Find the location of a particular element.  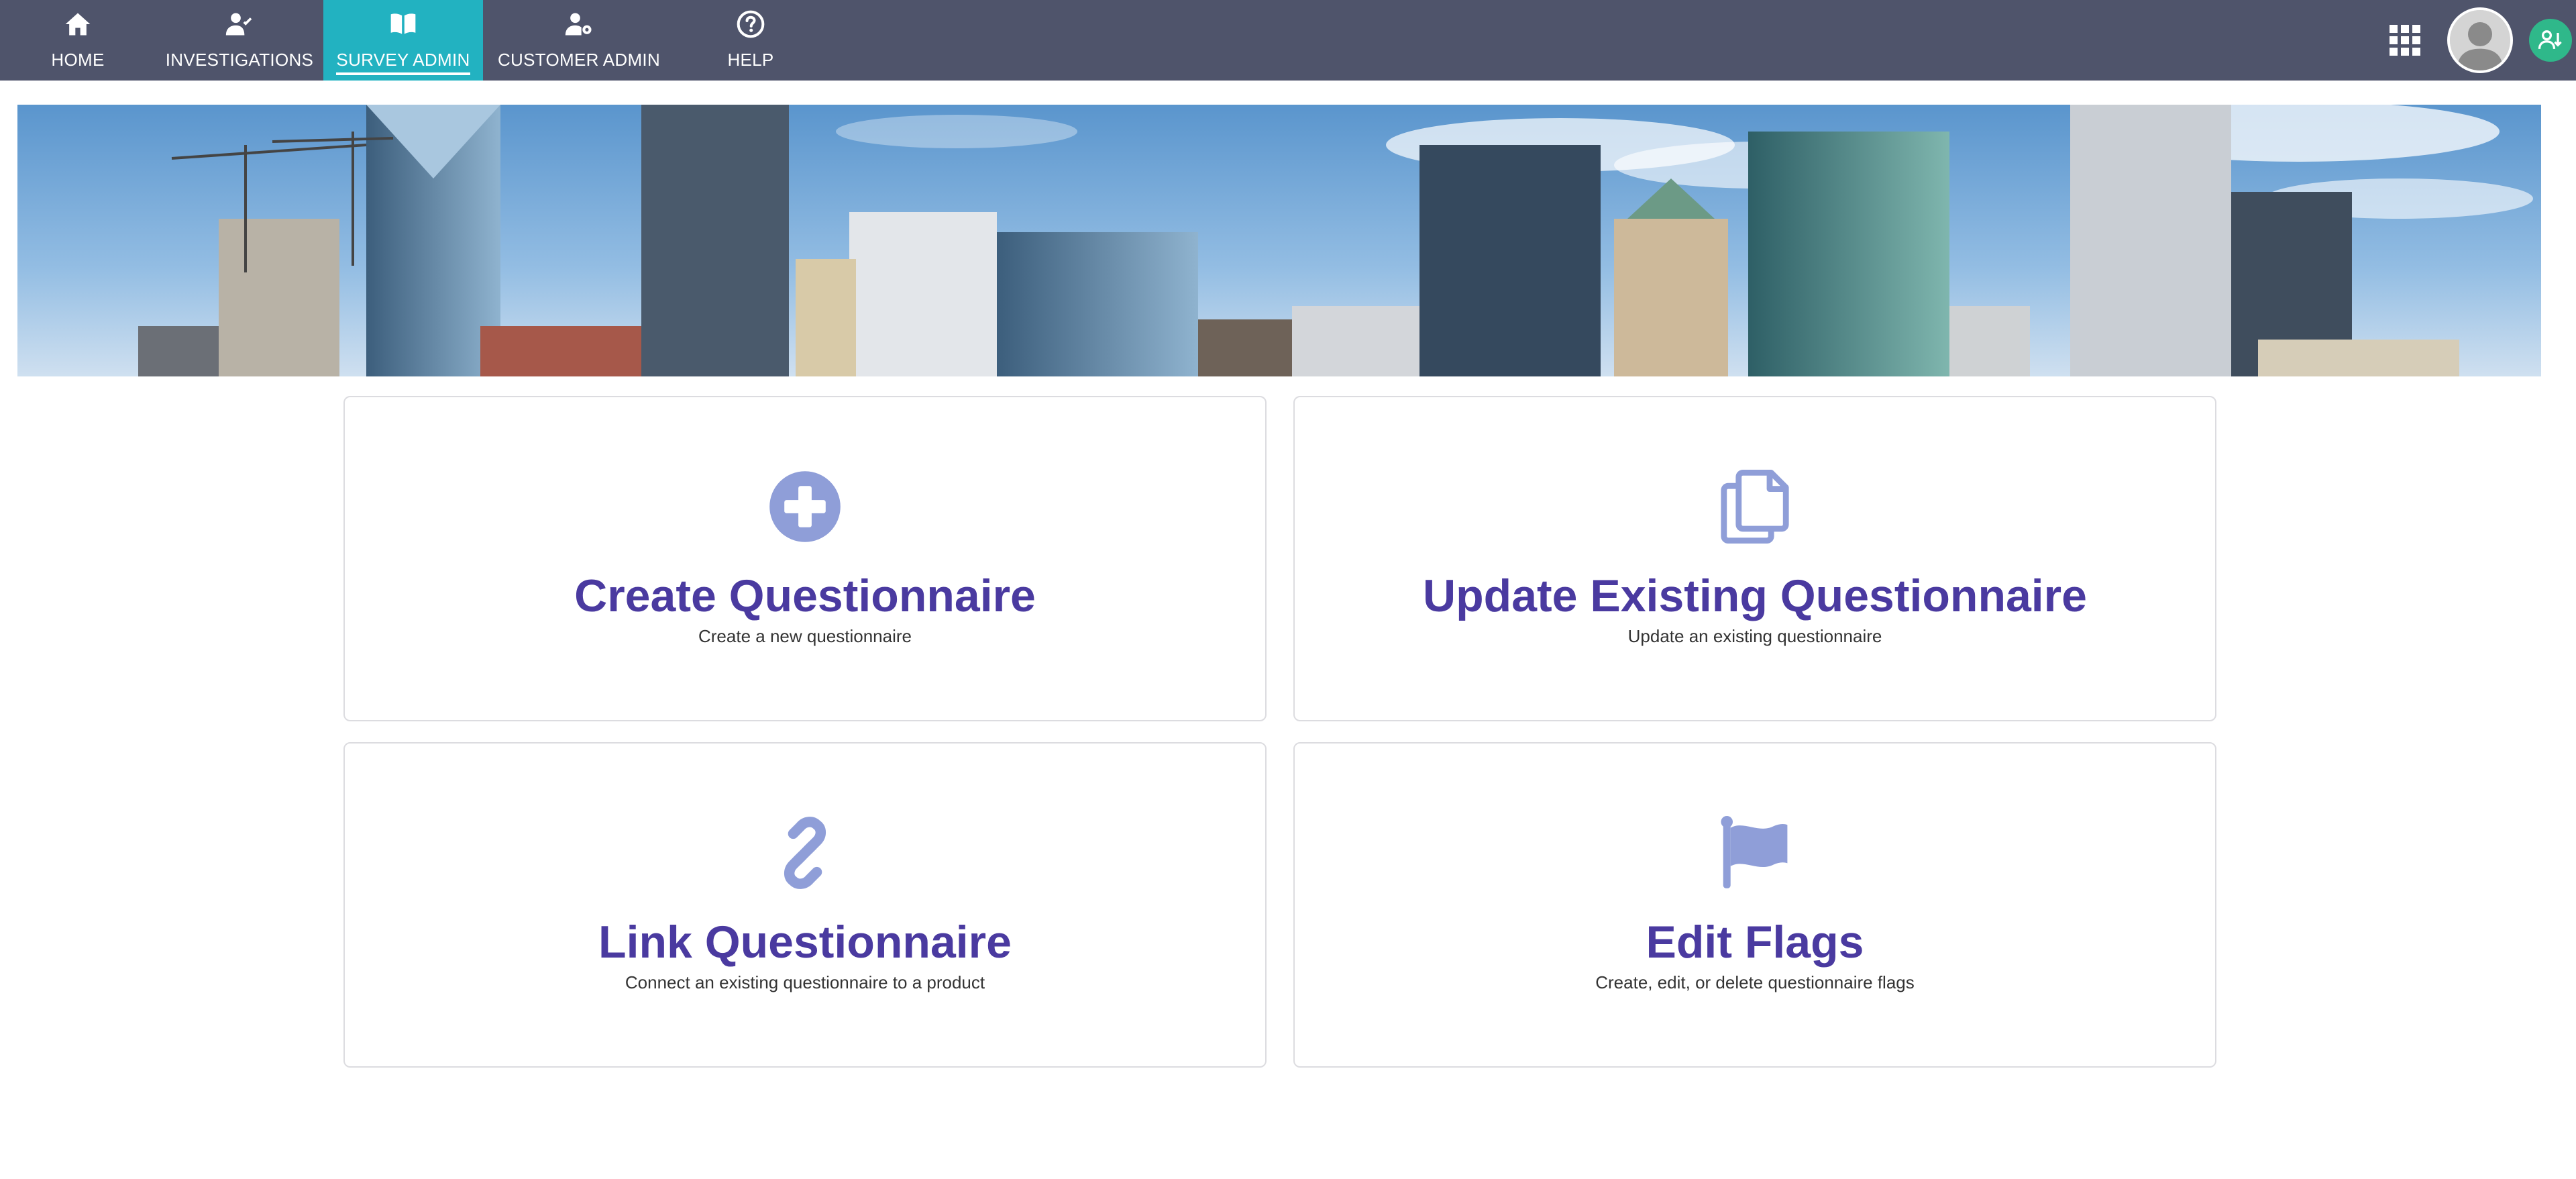

copy-icon is located at coordinates (1755, 507).